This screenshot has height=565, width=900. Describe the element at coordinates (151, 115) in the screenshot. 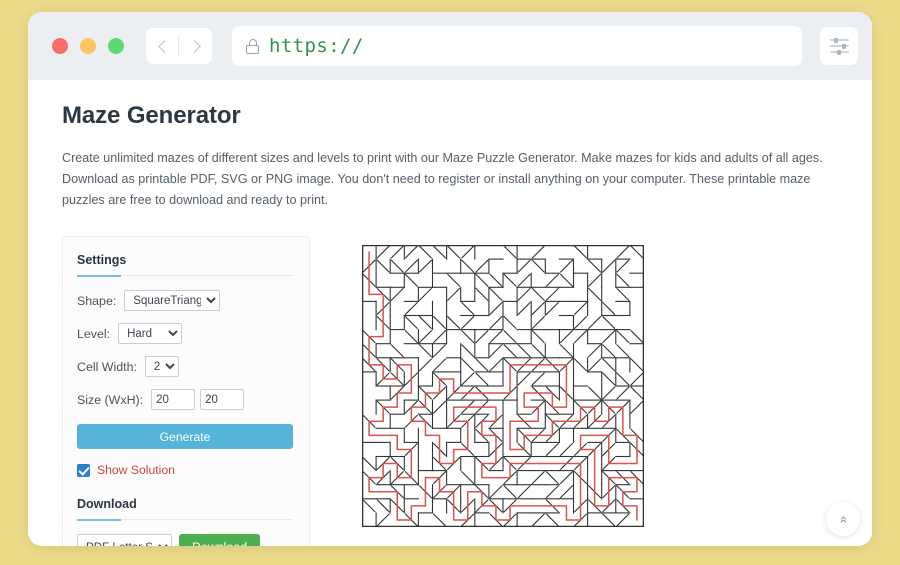

I see `page-title: Maze Generator` at that location.